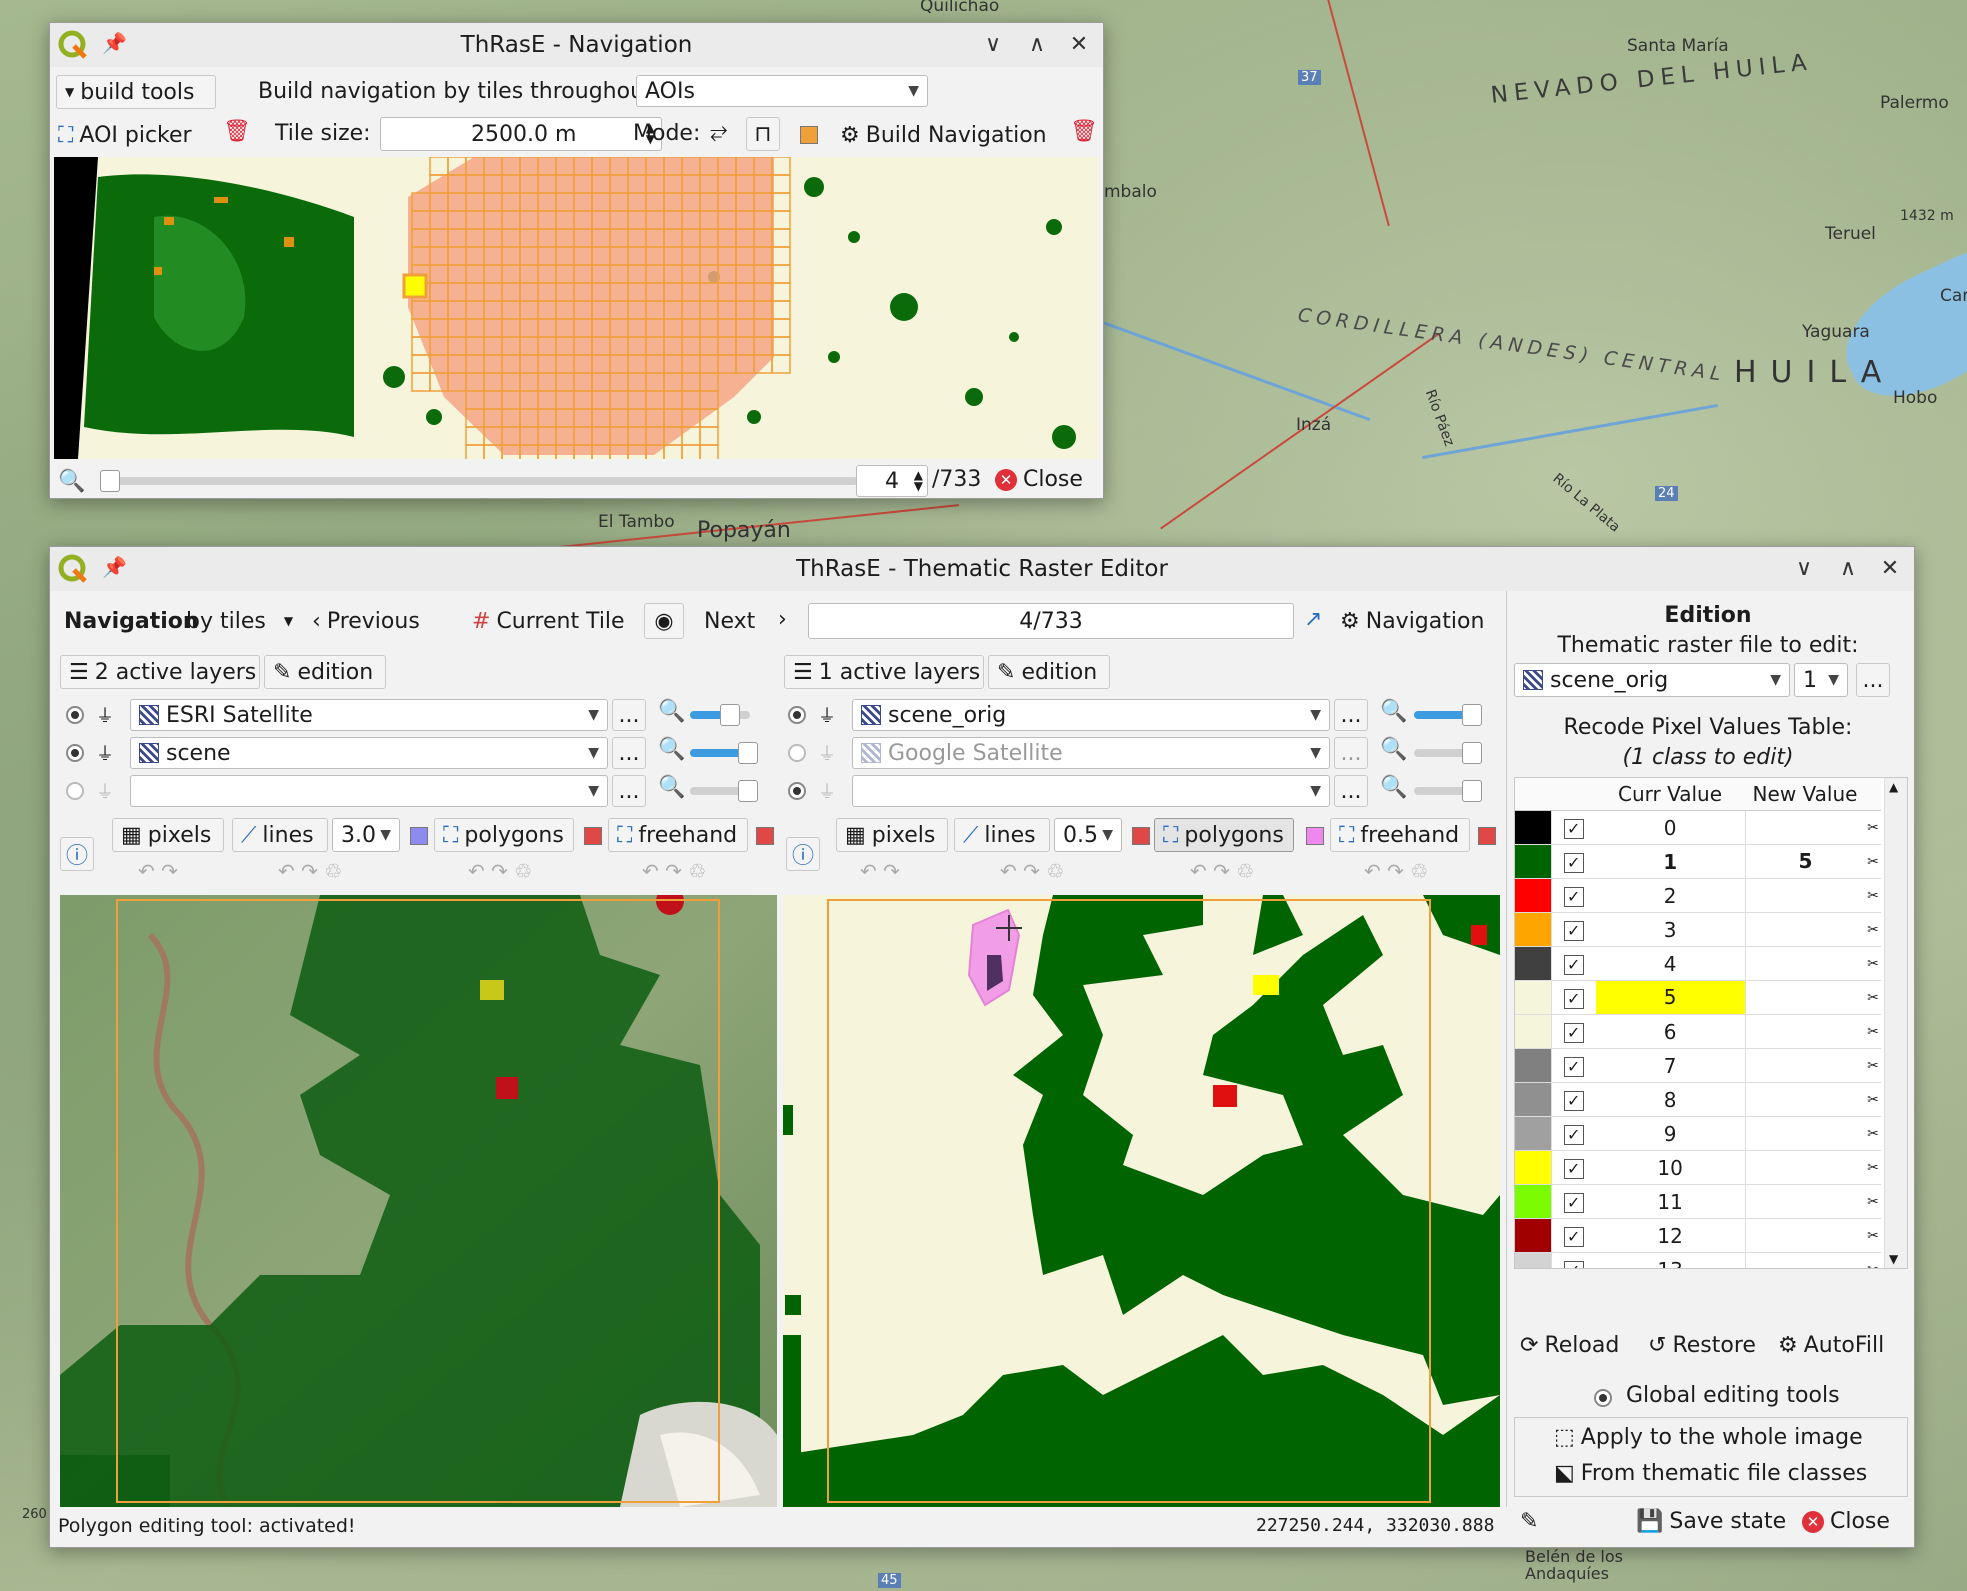 Image resolution: width=1967 pixels, height=1591 pixels. I want to click on recode-row: ✓ 1 5 ✂, so click(1698, 862).